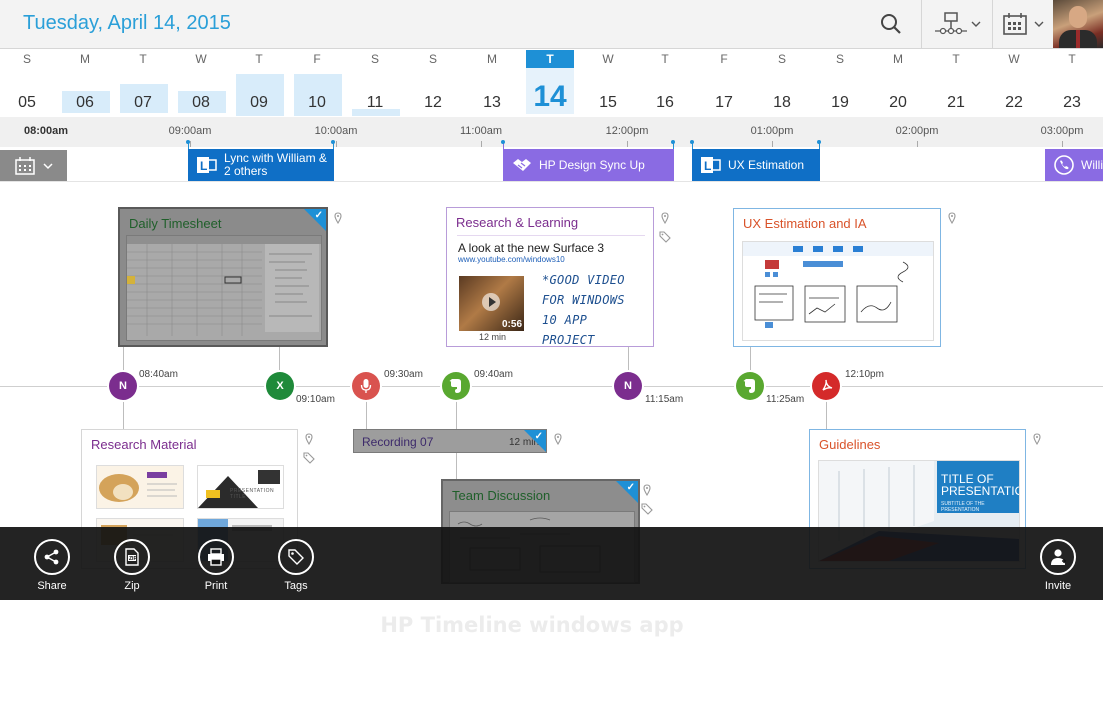 This screenshot has width=1103, height=720. I want to click on excel-icon: X, so click(280, 386).